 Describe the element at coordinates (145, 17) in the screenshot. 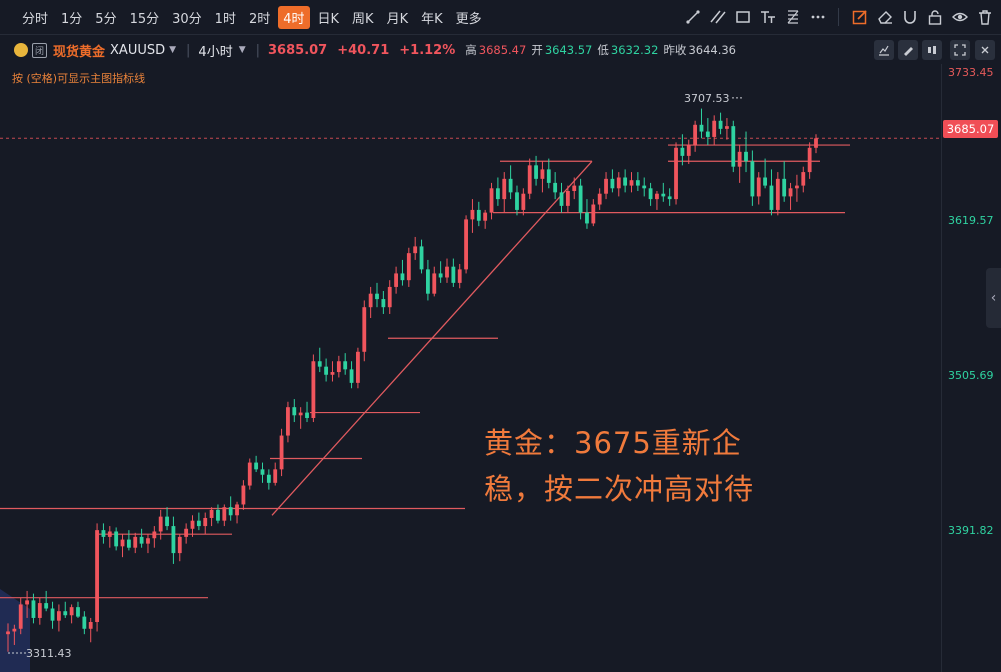

I see `timeframe-3: 15分` at that location.